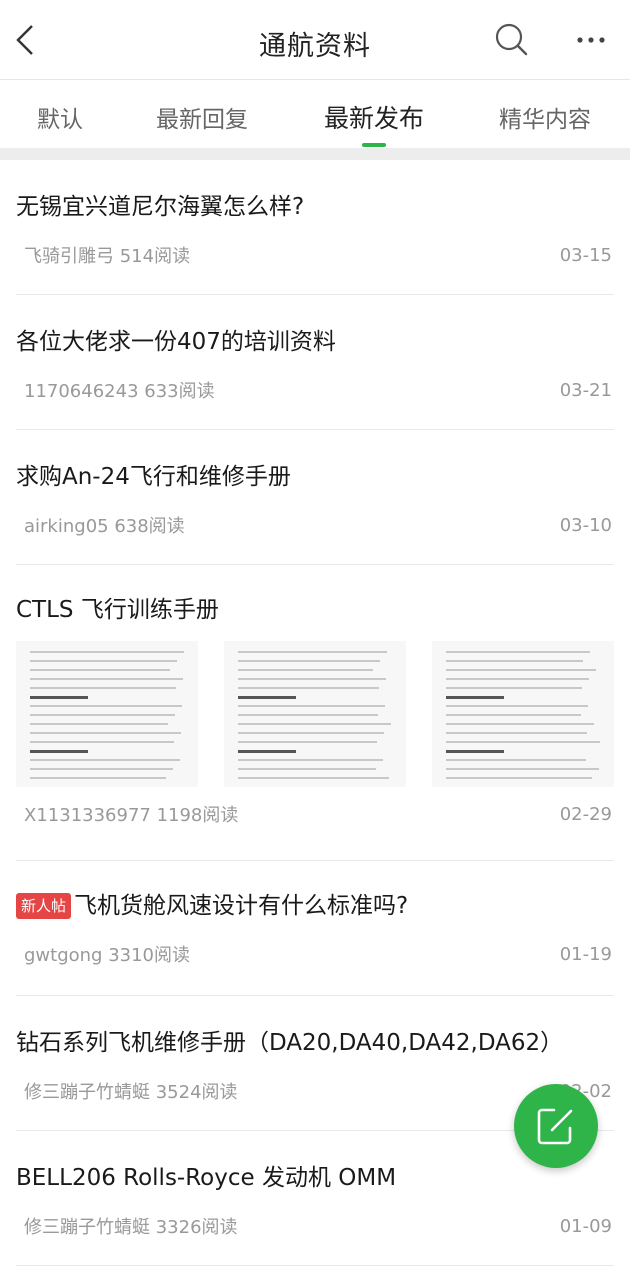  I want to click on compose-icon, so click(555, 1126).